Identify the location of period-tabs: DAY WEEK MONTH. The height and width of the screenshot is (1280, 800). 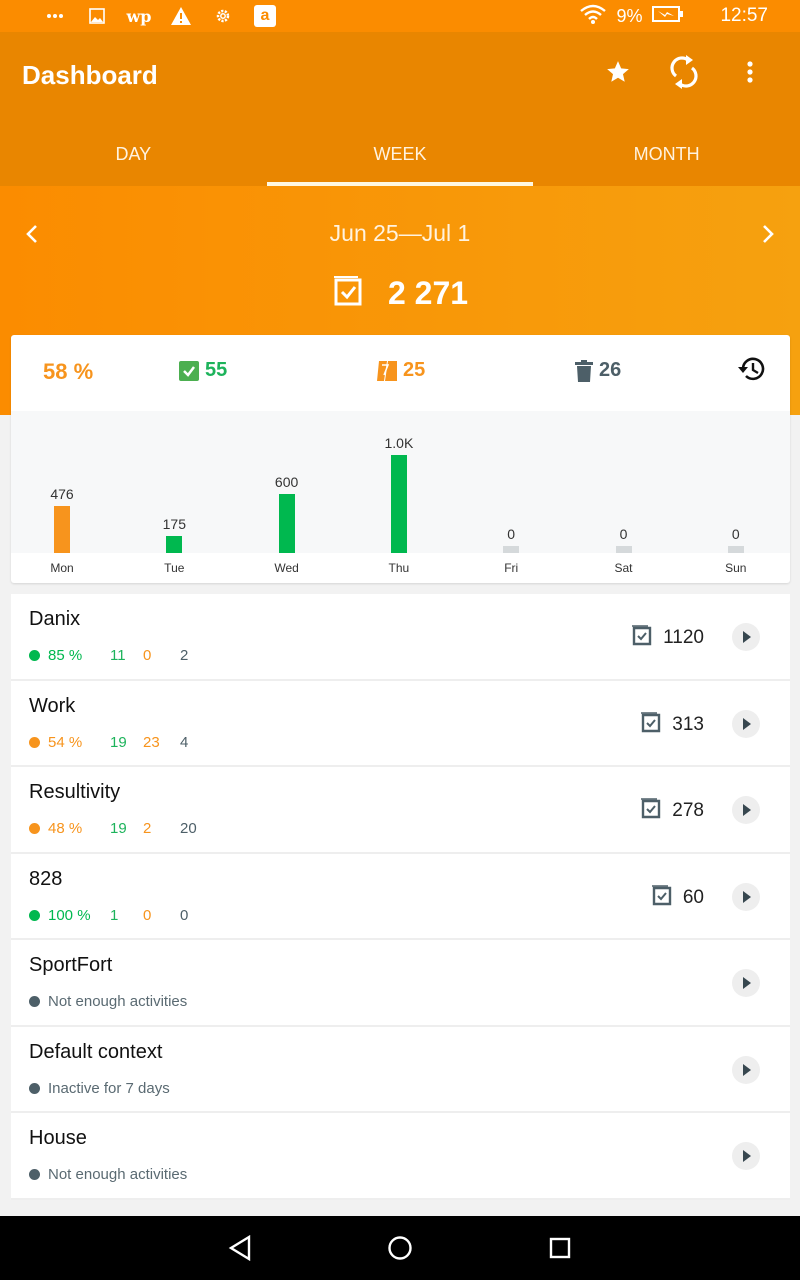
(400, 157).